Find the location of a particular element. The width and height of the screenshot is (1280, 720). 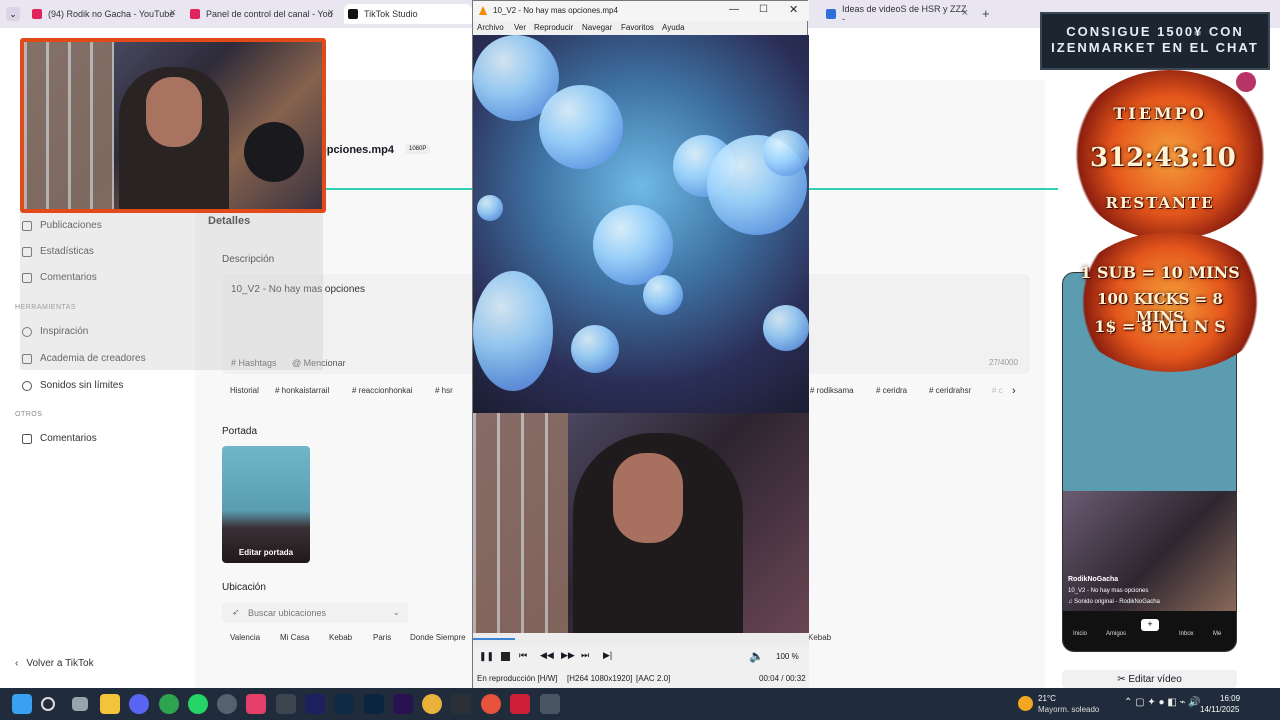

avatar is located at coordinates (1246, 82).